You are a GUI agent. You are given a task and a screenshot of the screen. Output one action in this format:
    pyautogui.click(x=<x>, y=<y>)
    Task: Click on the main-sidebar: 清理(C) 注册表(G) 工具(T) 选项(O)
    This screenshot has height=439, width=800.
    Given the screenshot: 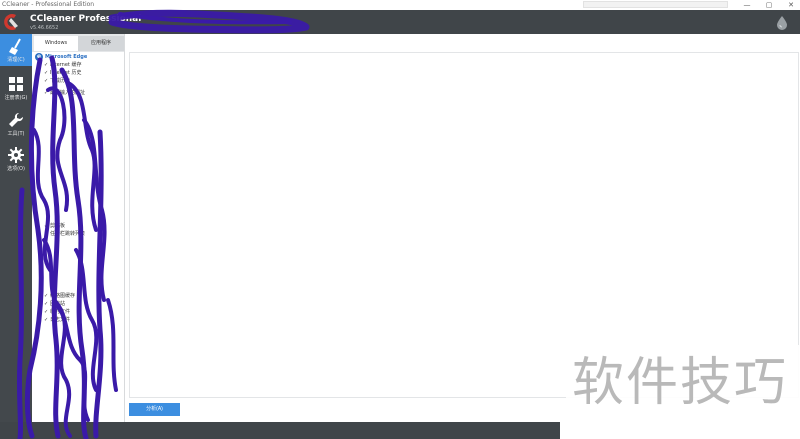 What is the action you would take?
    pyautogui.click(x=16, y=236)
    